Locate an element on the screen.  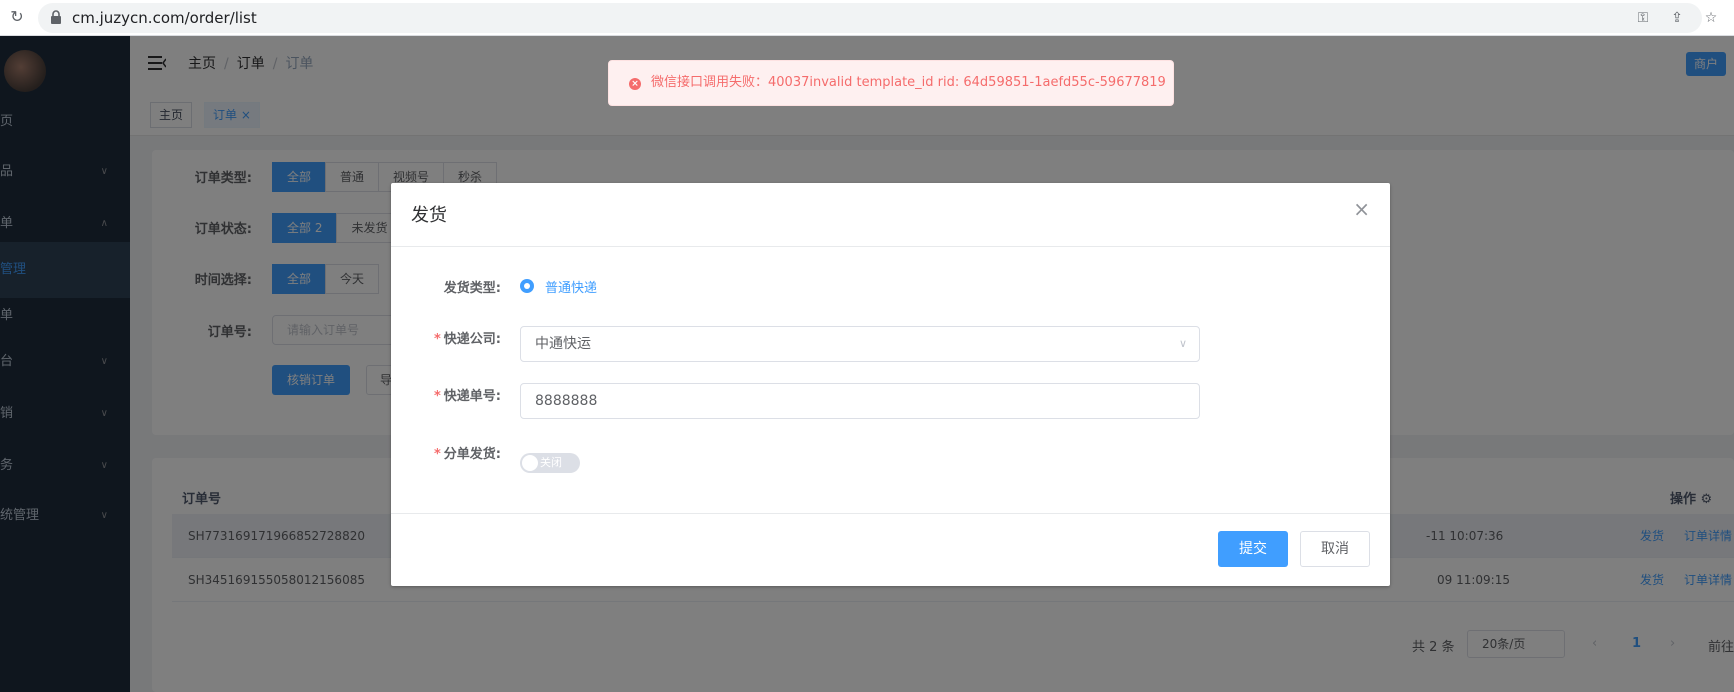
submit-button: 提交 is located at coordinates (1253, 549).